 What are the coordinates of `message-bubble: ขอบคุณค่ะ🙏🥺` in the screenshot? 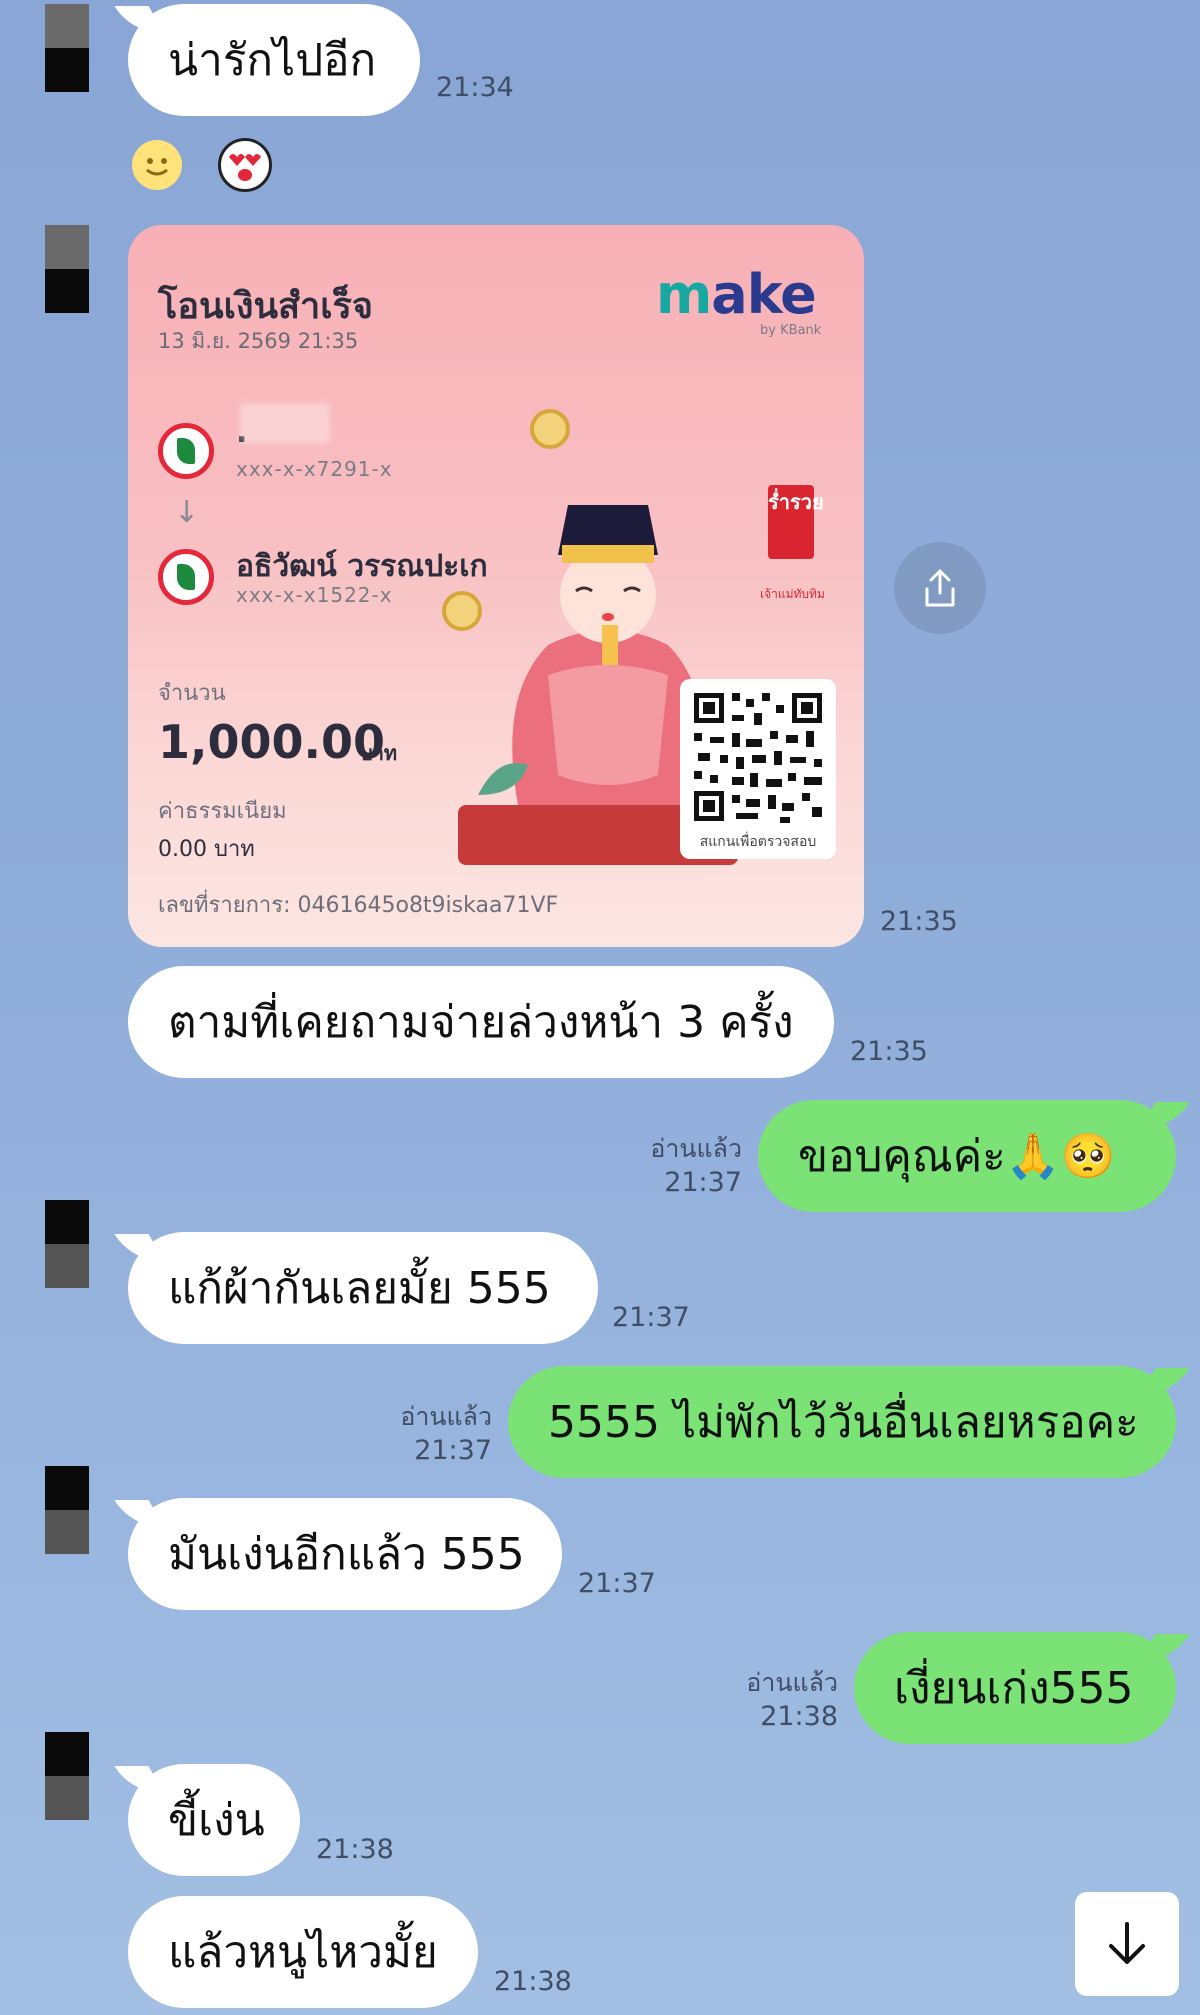 It's located at (967, 1156).